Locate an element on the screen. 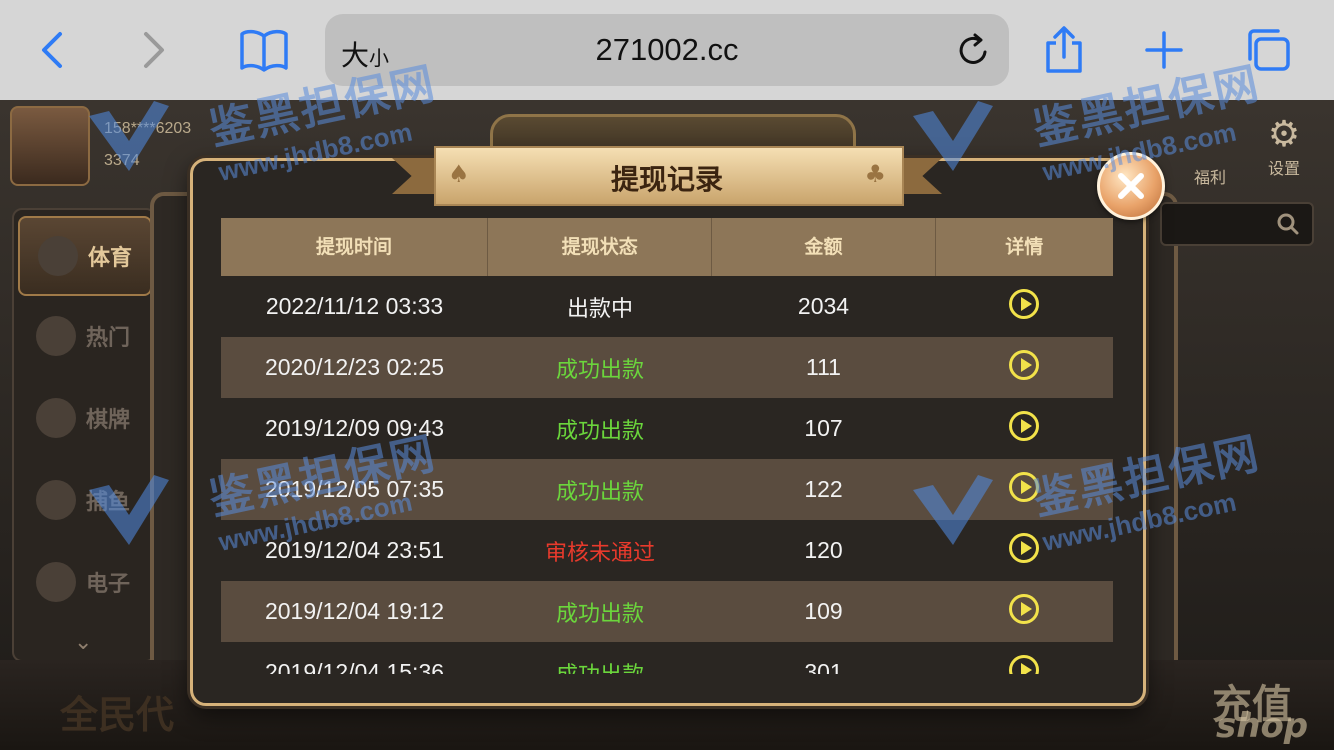 This screenshot has height=750, width=1334. sidebar-item-cards: 棋牌 is located at coordinates (83, 418).